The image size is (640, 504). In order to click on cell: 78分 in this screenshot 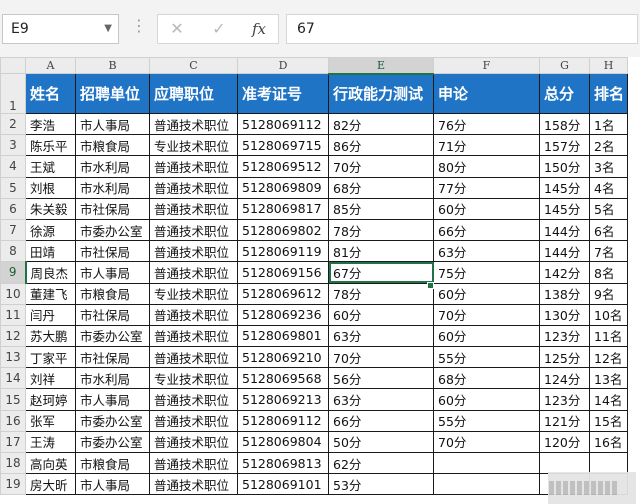, I will do `click(381, 230)`.